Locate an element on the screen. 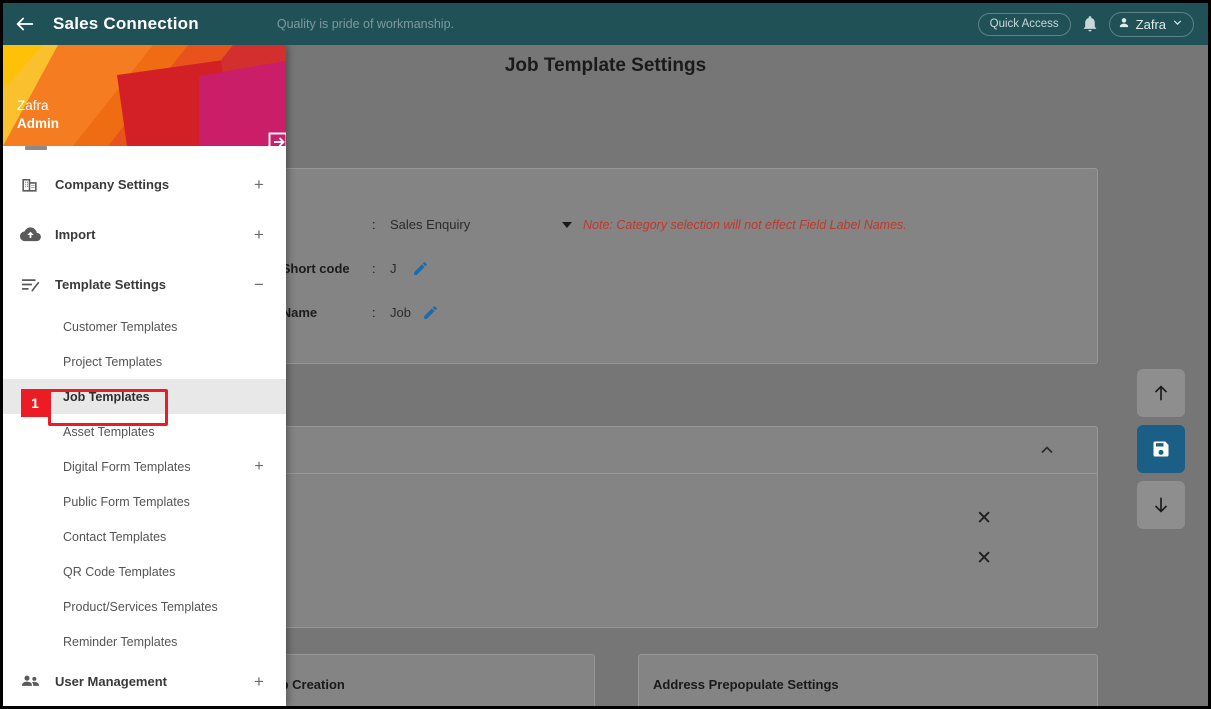  template-name-colon: : is located at coordinates (374, 312).